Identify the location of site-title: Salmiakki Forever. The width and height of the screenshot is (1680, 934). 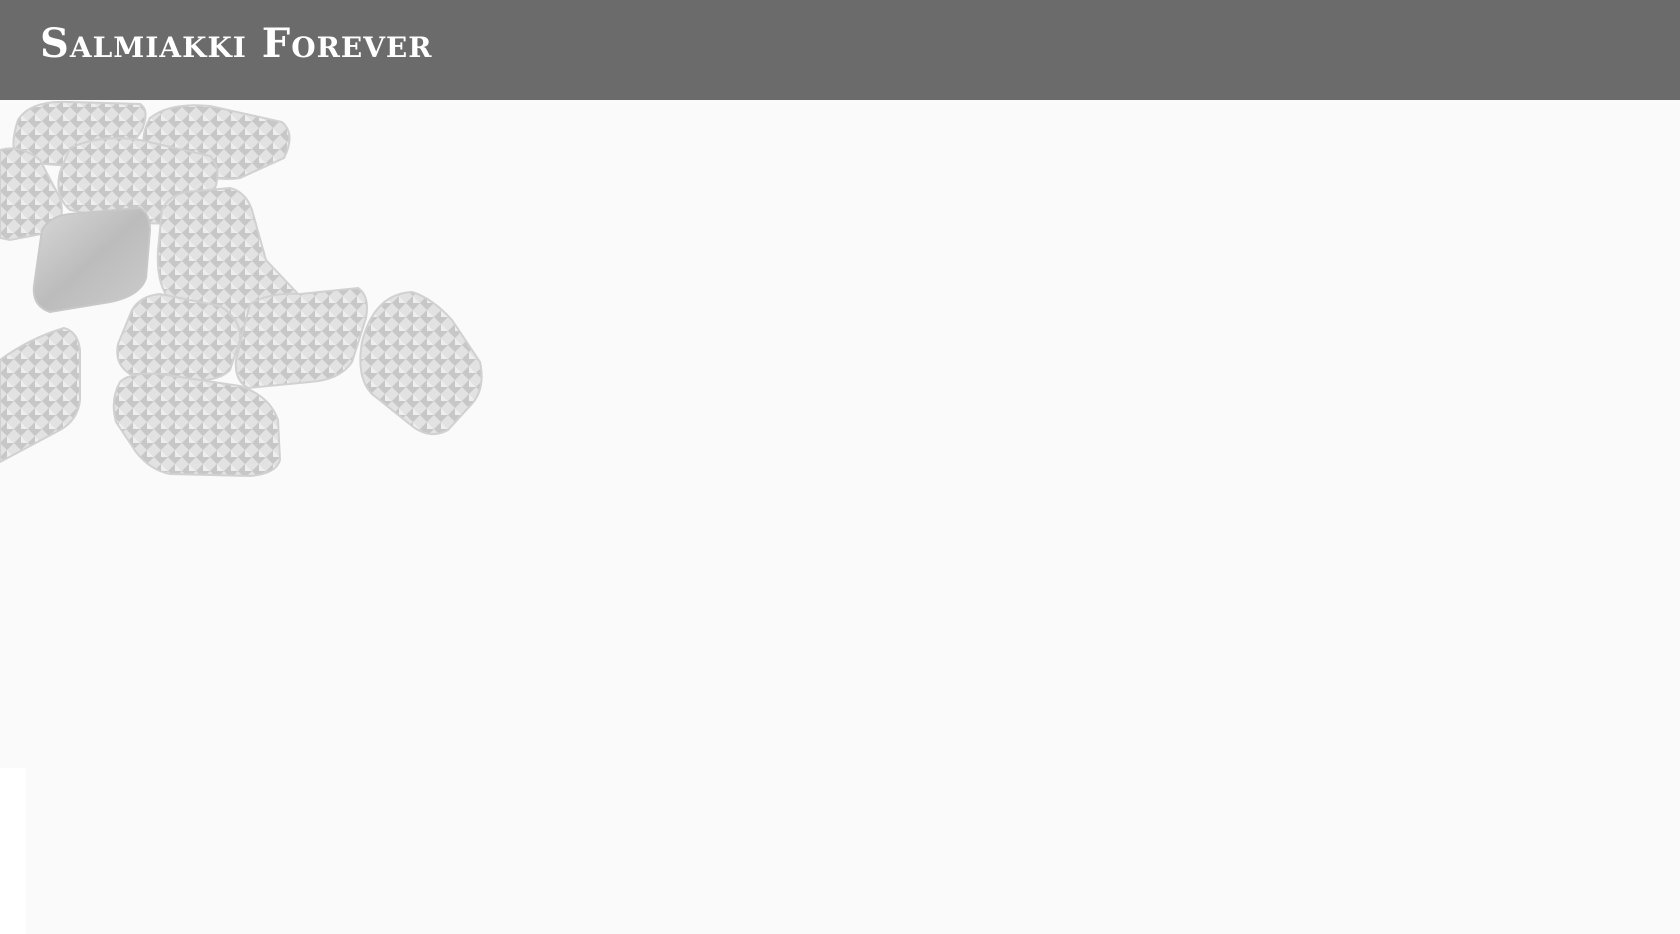
(236, 44).